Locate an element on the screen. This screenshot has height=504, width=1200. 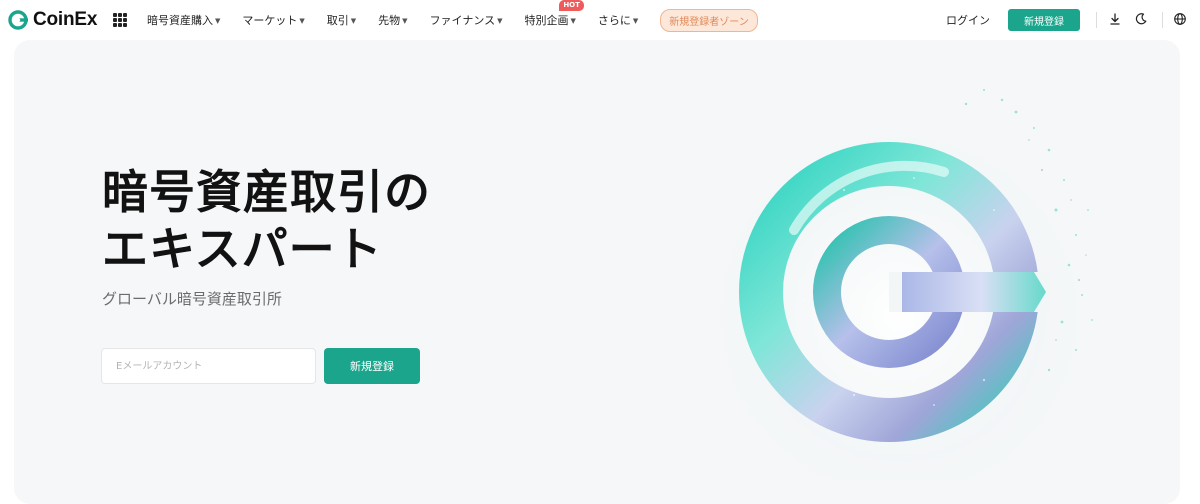
nav-item-special-events: 特別企画 ▼ HOT is located at coordinates (554, 14).